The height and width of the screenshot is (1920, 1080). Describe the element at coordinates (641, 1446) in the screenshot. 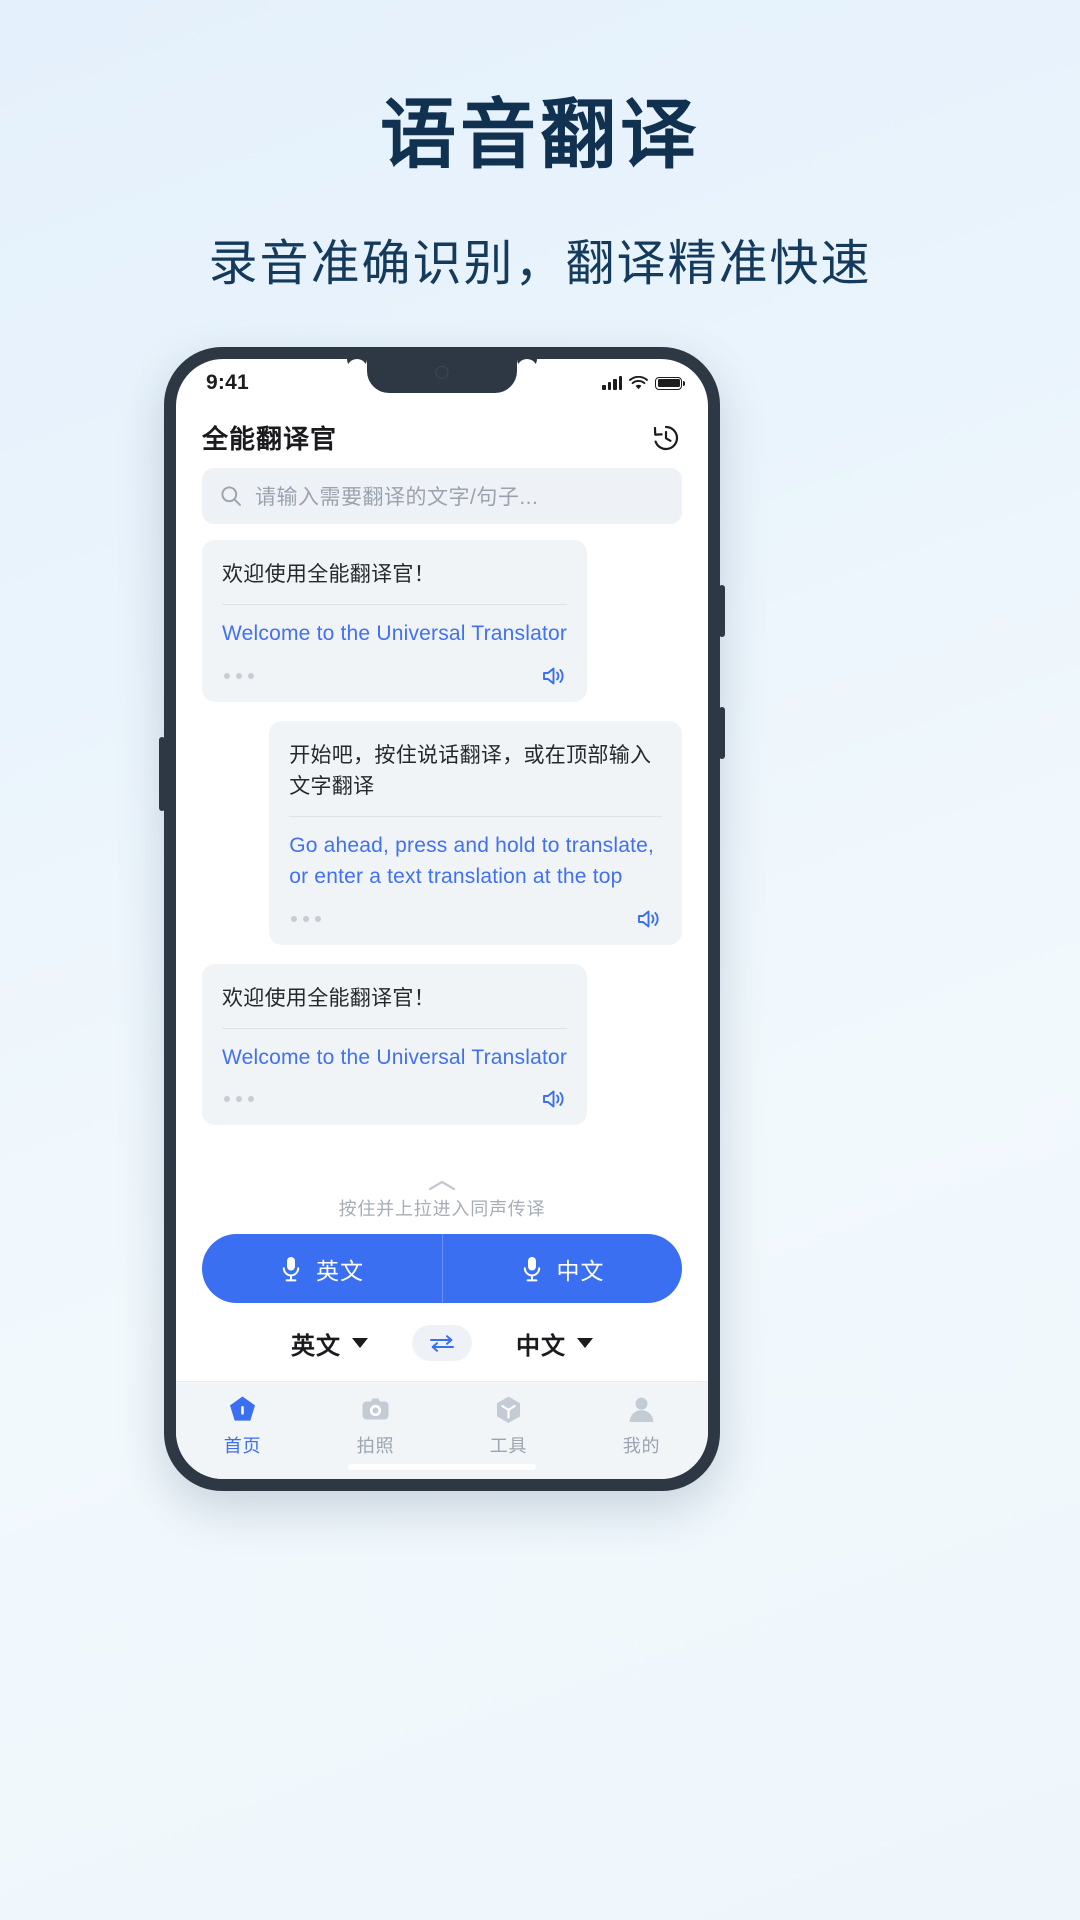

I see `tab-profile-label: 我的` at that location.